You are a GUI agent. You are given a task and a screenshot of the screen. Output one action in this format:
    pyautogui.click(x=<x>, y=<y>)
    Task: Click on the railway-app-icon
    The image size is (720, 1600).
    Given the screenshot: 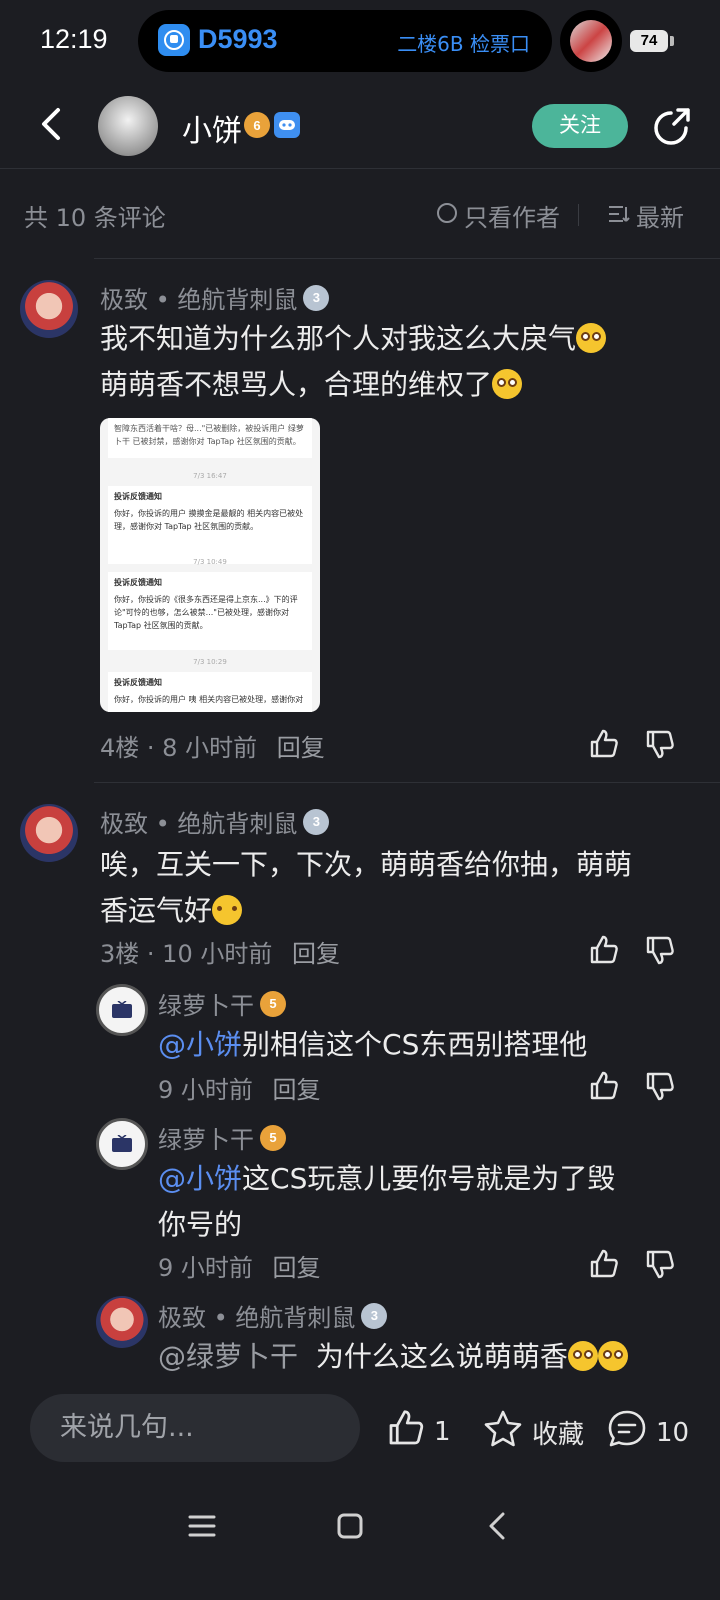 What is the action you would take?
    pyautogui.click(x=174, y=40)
    